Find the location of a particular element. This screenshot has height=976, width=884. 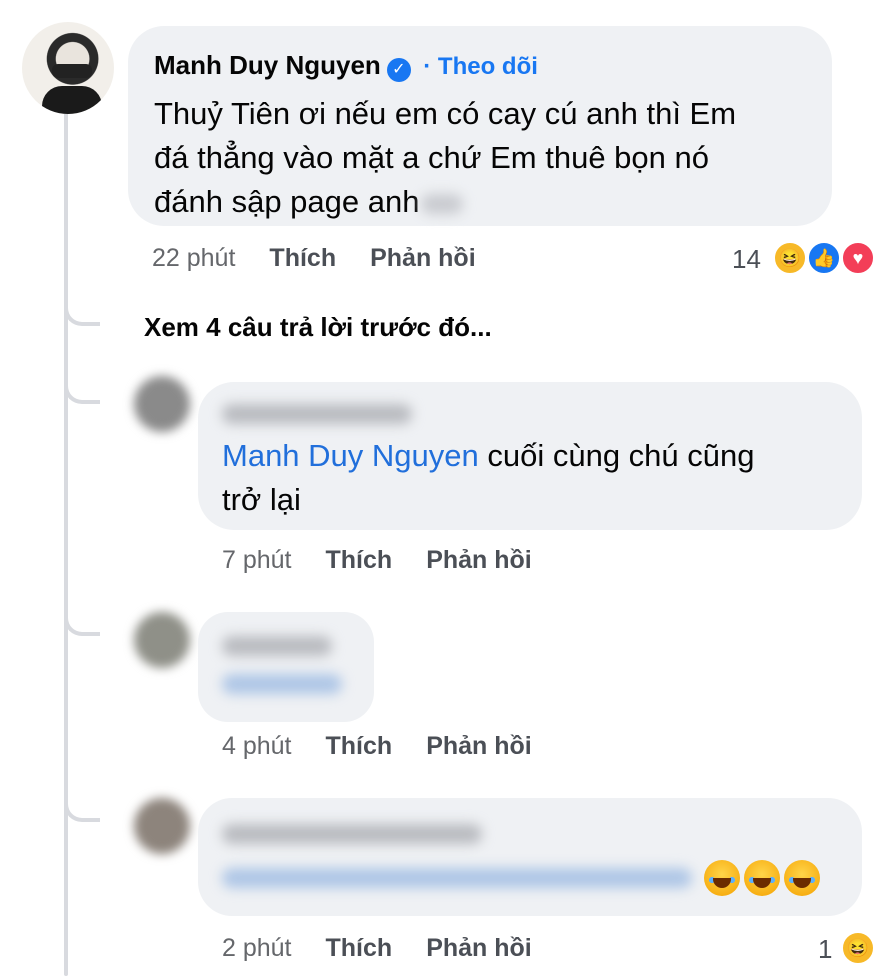

reply-time: 4 phút is located at coordinates (257, 746).